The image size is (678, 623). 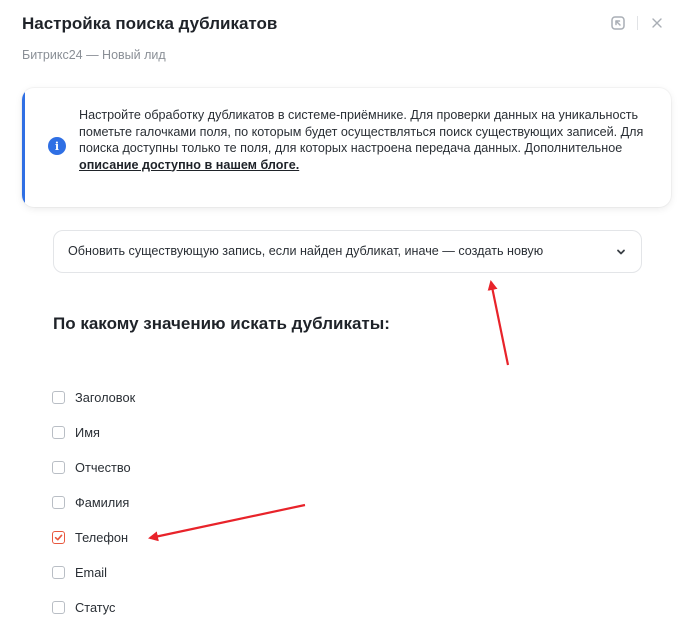 I want to click on annotation-arrow-select, so click(x=498, y=323).